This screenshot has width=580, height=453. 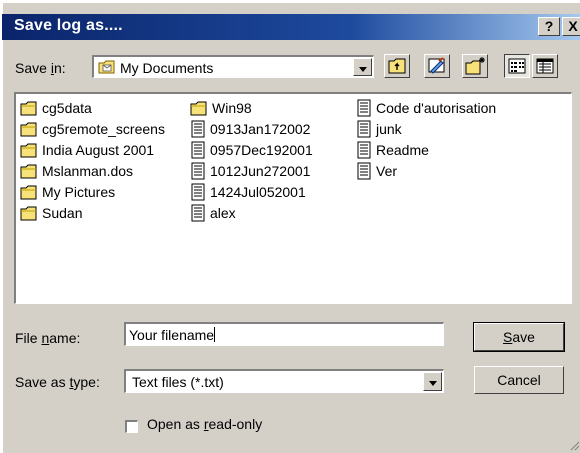 I want to click on file-item: Ver, so click(x=376, y=171).